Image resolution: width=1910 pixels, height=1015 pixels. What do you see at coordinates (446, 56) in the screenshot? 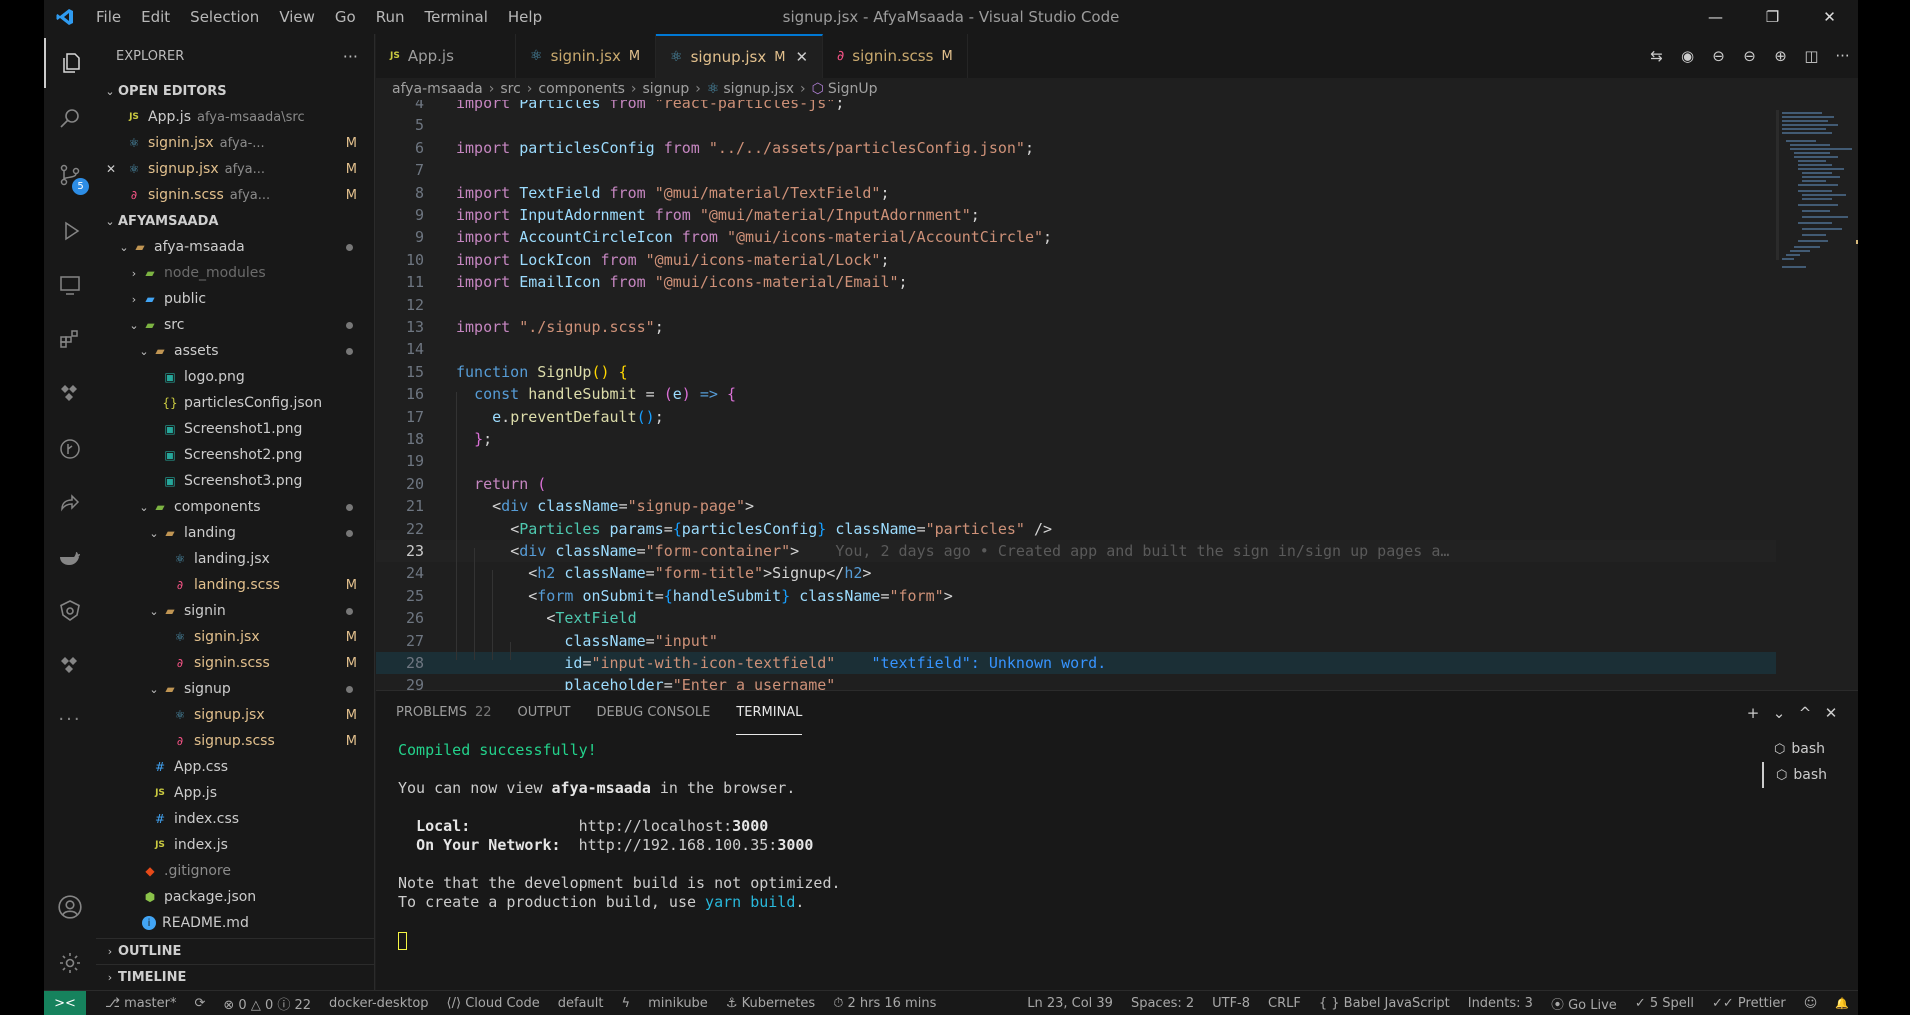
I see `tab-App-js: JS App.js` at bounding box center [446, 56].